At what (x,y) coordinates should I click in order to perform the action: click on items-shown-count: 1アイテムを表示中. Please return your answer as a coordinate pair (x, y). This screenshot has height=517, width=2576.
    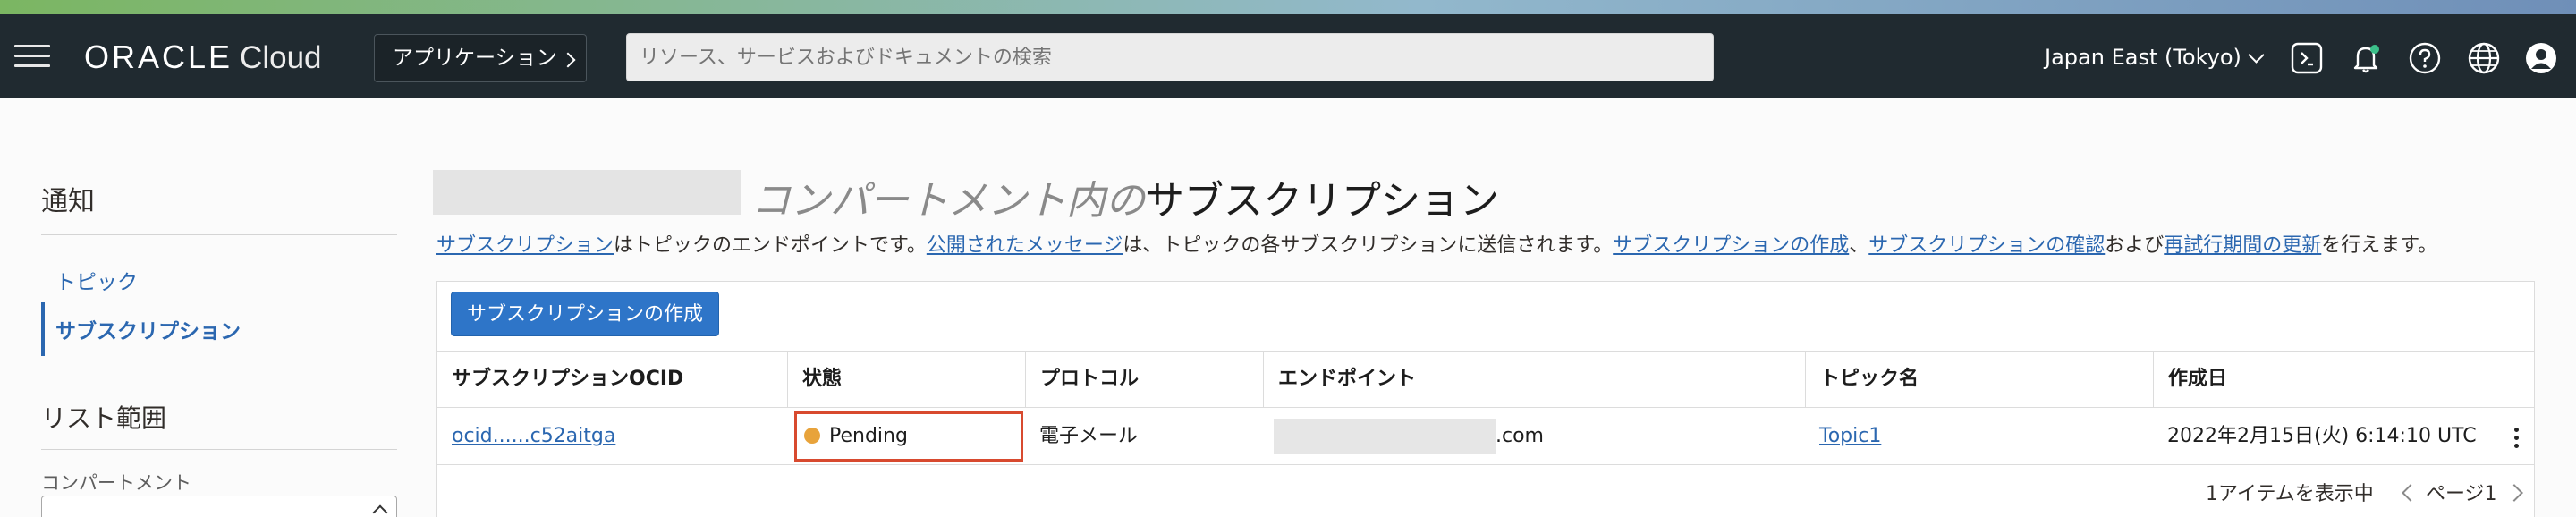
    Looking at the image, I should click on (2290, 494).